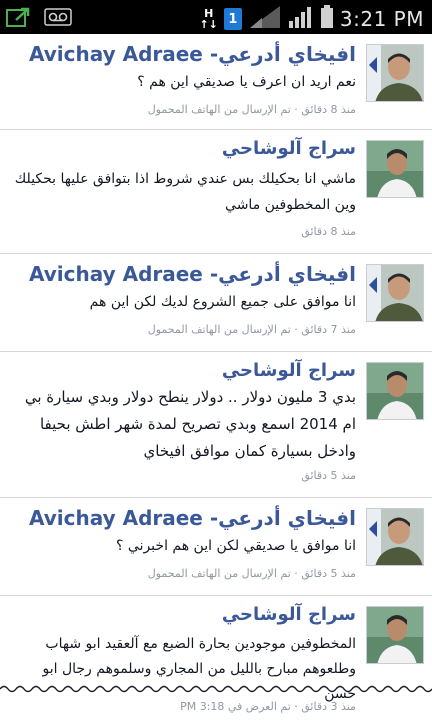  I want to click on status-bar: H ↑↓ 1 3:21 PM, so click(216, 17).